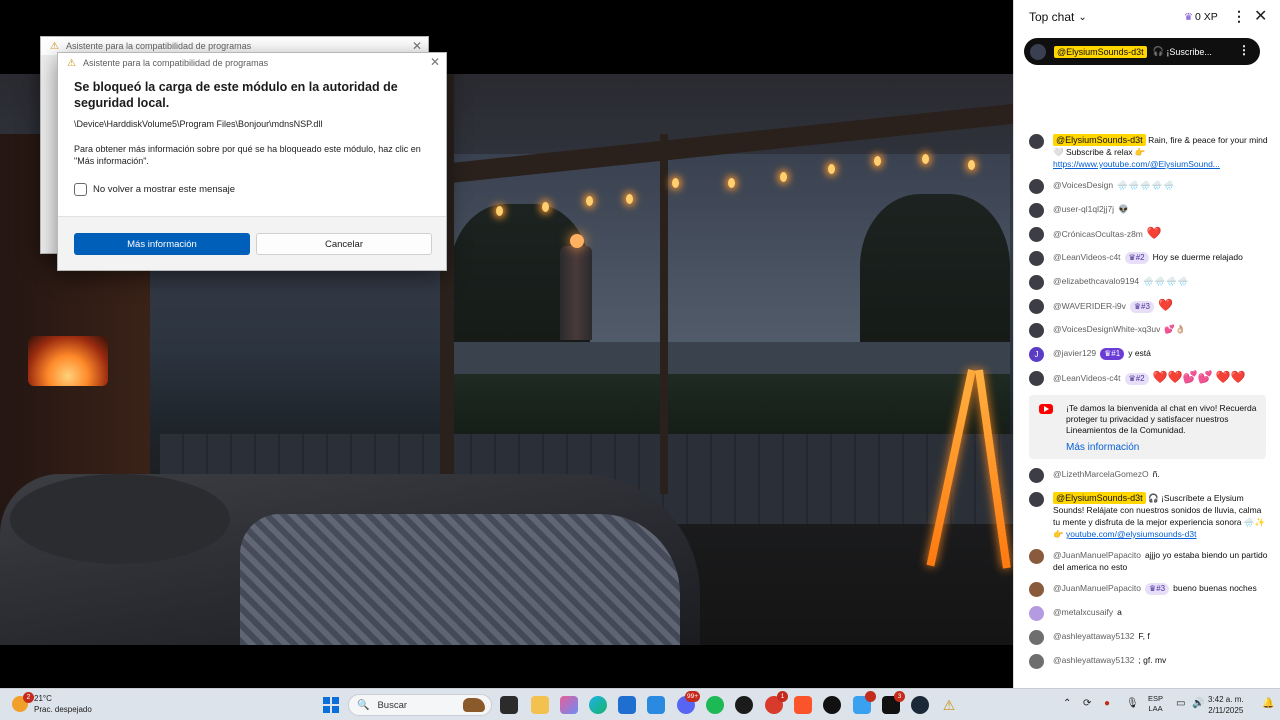  What do you see at coordinates (1175, 329) in the screenshot?
I see `message-emoji: 💕👌🏼` at bounding box center [1175, 329].